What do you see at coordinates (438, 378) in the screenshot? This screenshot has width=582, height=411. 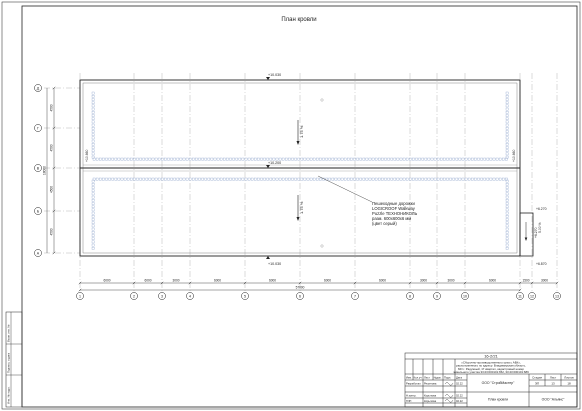 I see `tb-hdr-doc: №док.` at bounding box center [438, 378].